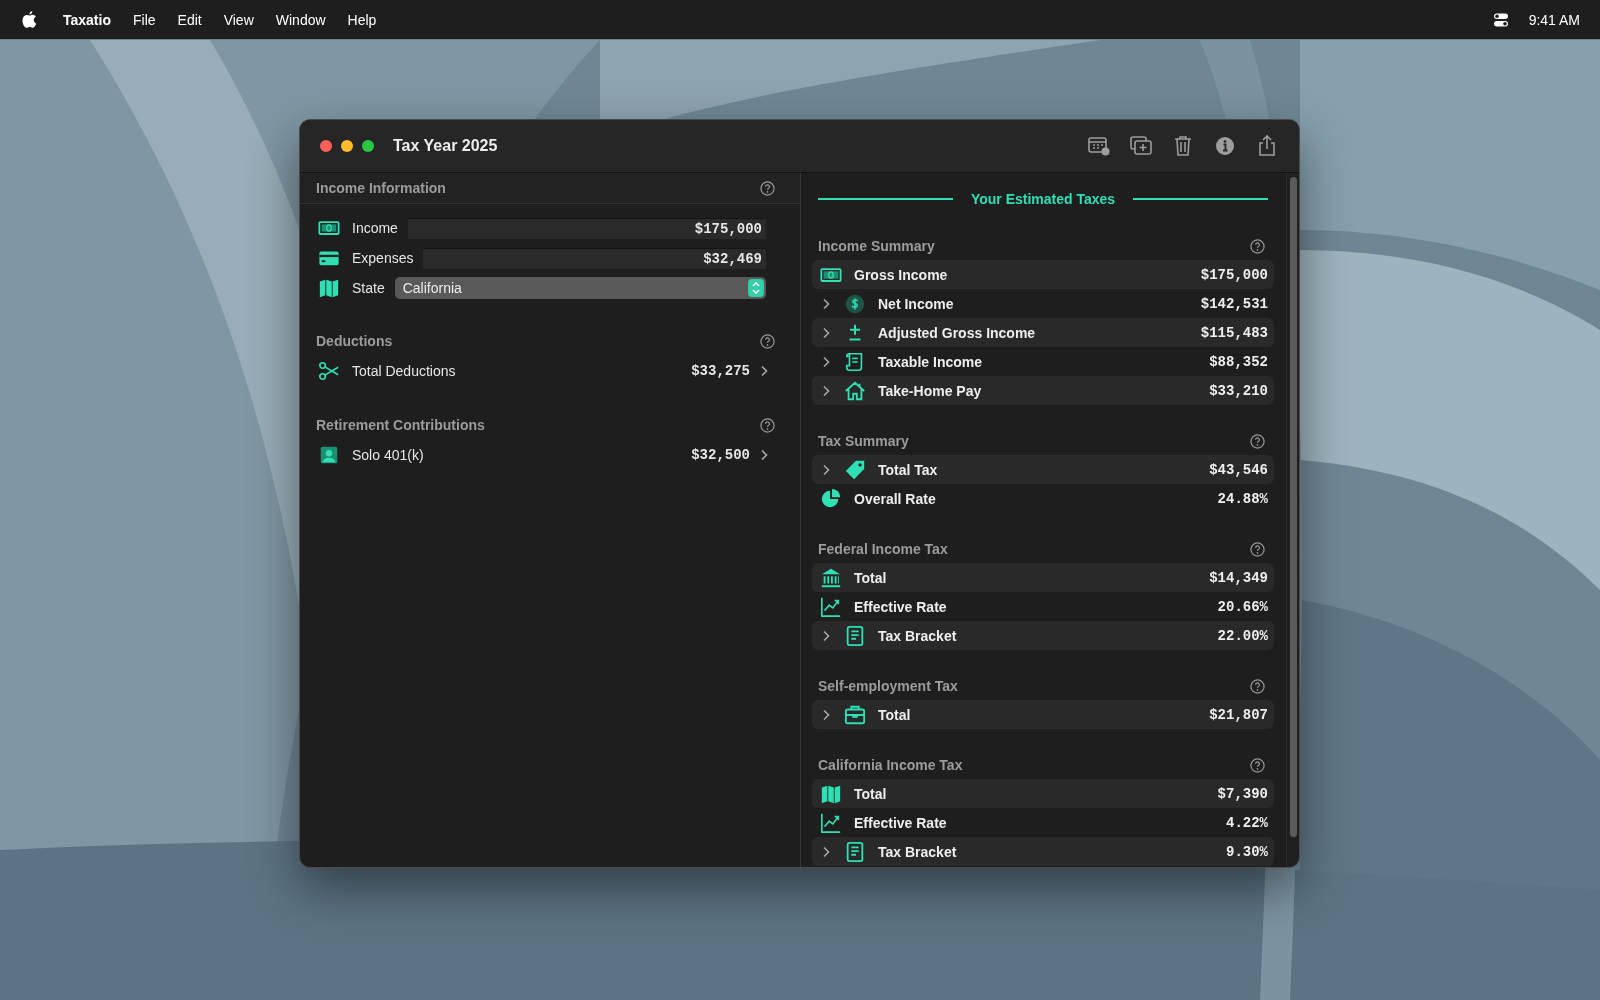 This screenshot has width=1600, height=1000. I want to click on row-value: $14,349, so click(1238, 577).